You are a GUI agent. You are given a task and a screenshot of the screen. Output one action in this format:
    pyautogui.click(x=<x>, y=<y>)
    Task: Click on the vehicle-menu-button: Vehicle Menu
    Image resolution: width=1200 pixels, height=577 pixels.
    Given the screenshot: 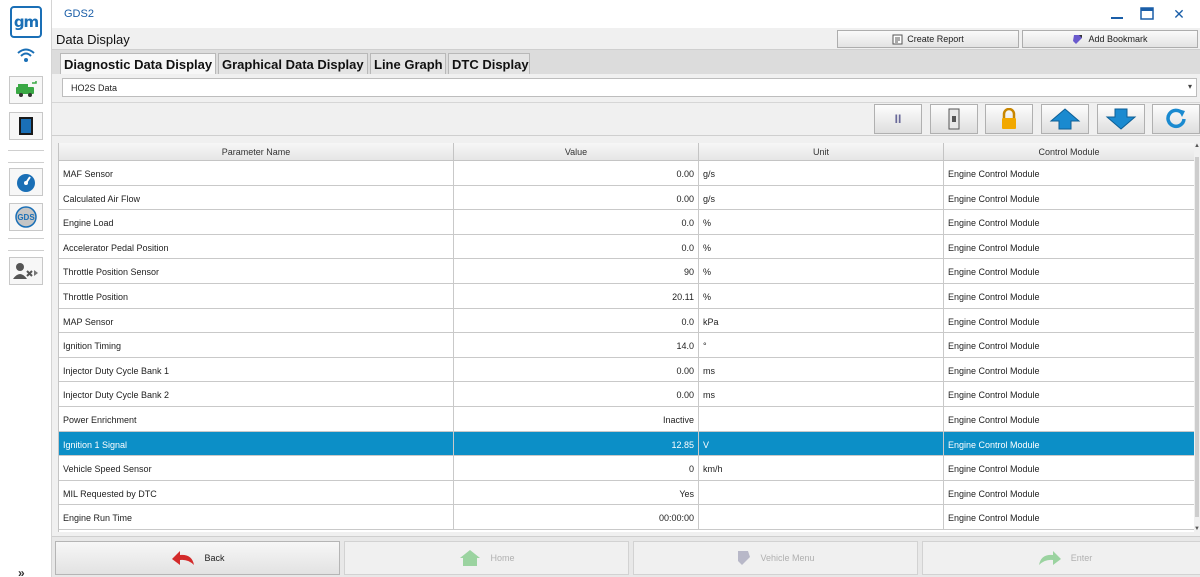 What is the action you would take?
    pyautogui.click(x=775, y=558)
    